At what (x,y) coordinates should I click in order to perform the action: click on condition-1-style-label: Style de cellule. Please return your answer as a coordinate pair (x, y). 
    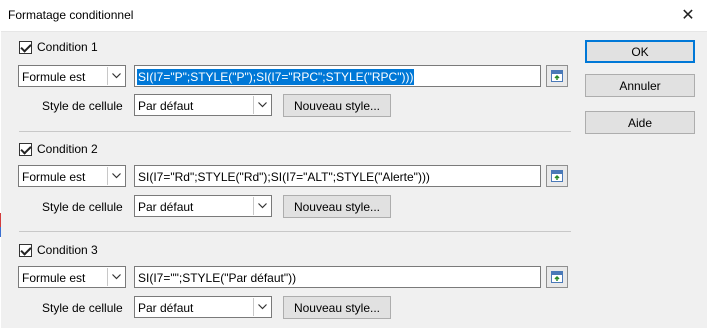
    Looking at the image, I should click on (82, 106).